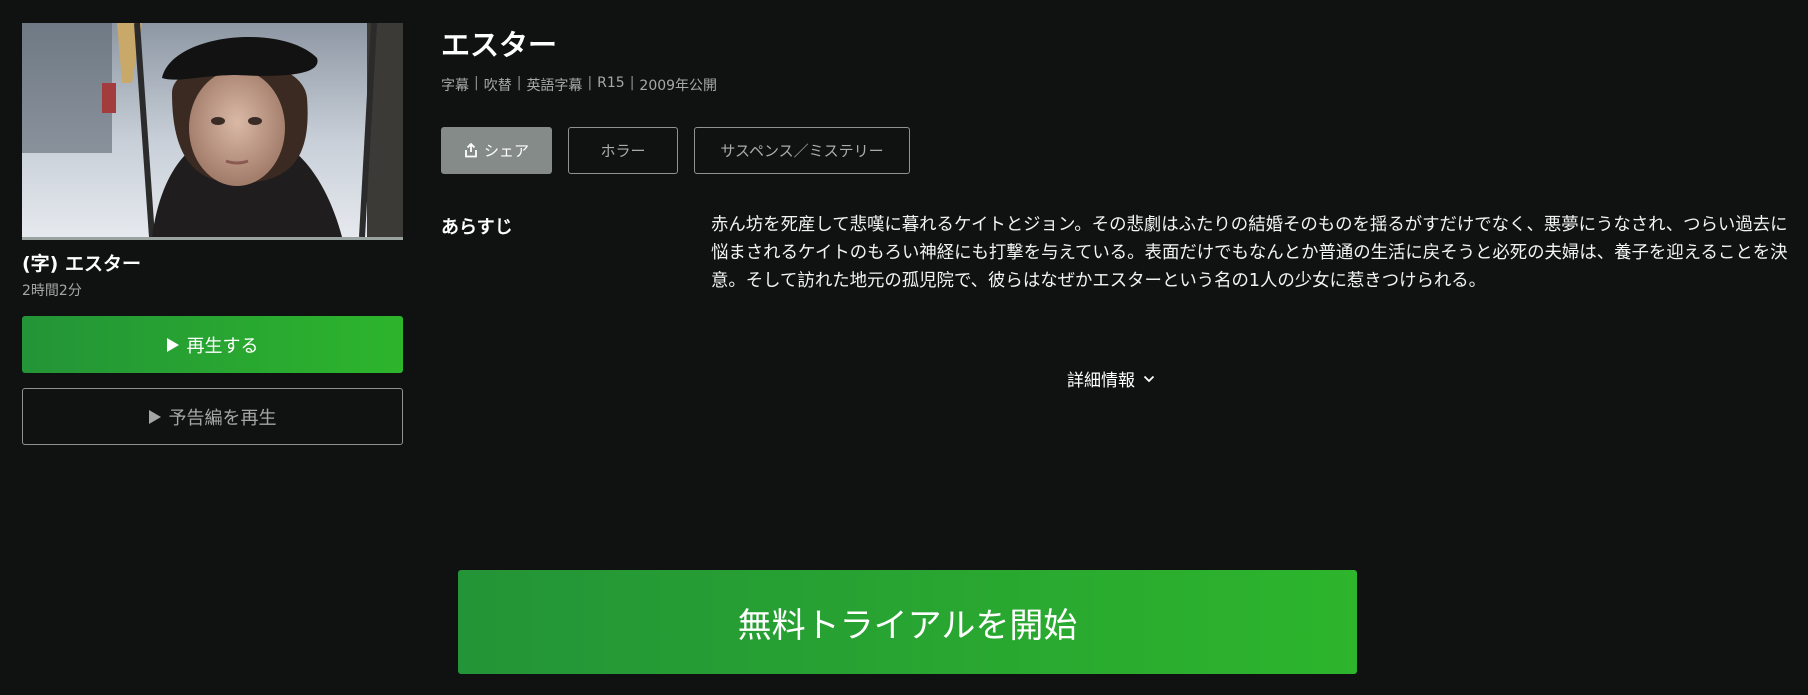 The width and height of the screenshot is (1808, 695). What do you see at coordinates (455, 86) in the screenshot?
I see `meta-subtitles: 字幕` at bounding box center [455, 86].